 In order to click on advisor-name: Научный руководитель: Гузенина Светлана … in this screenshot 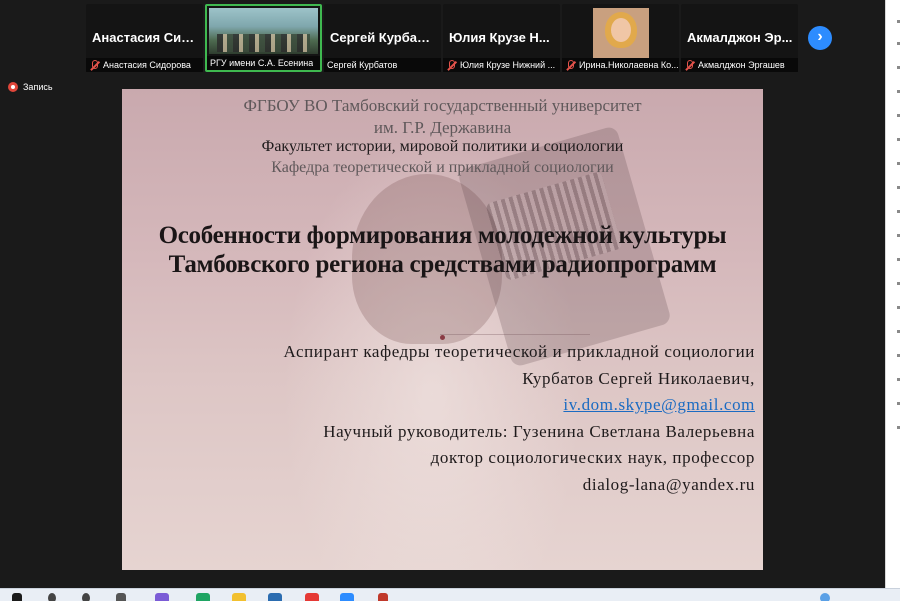, I will do `click(539, 431)`.